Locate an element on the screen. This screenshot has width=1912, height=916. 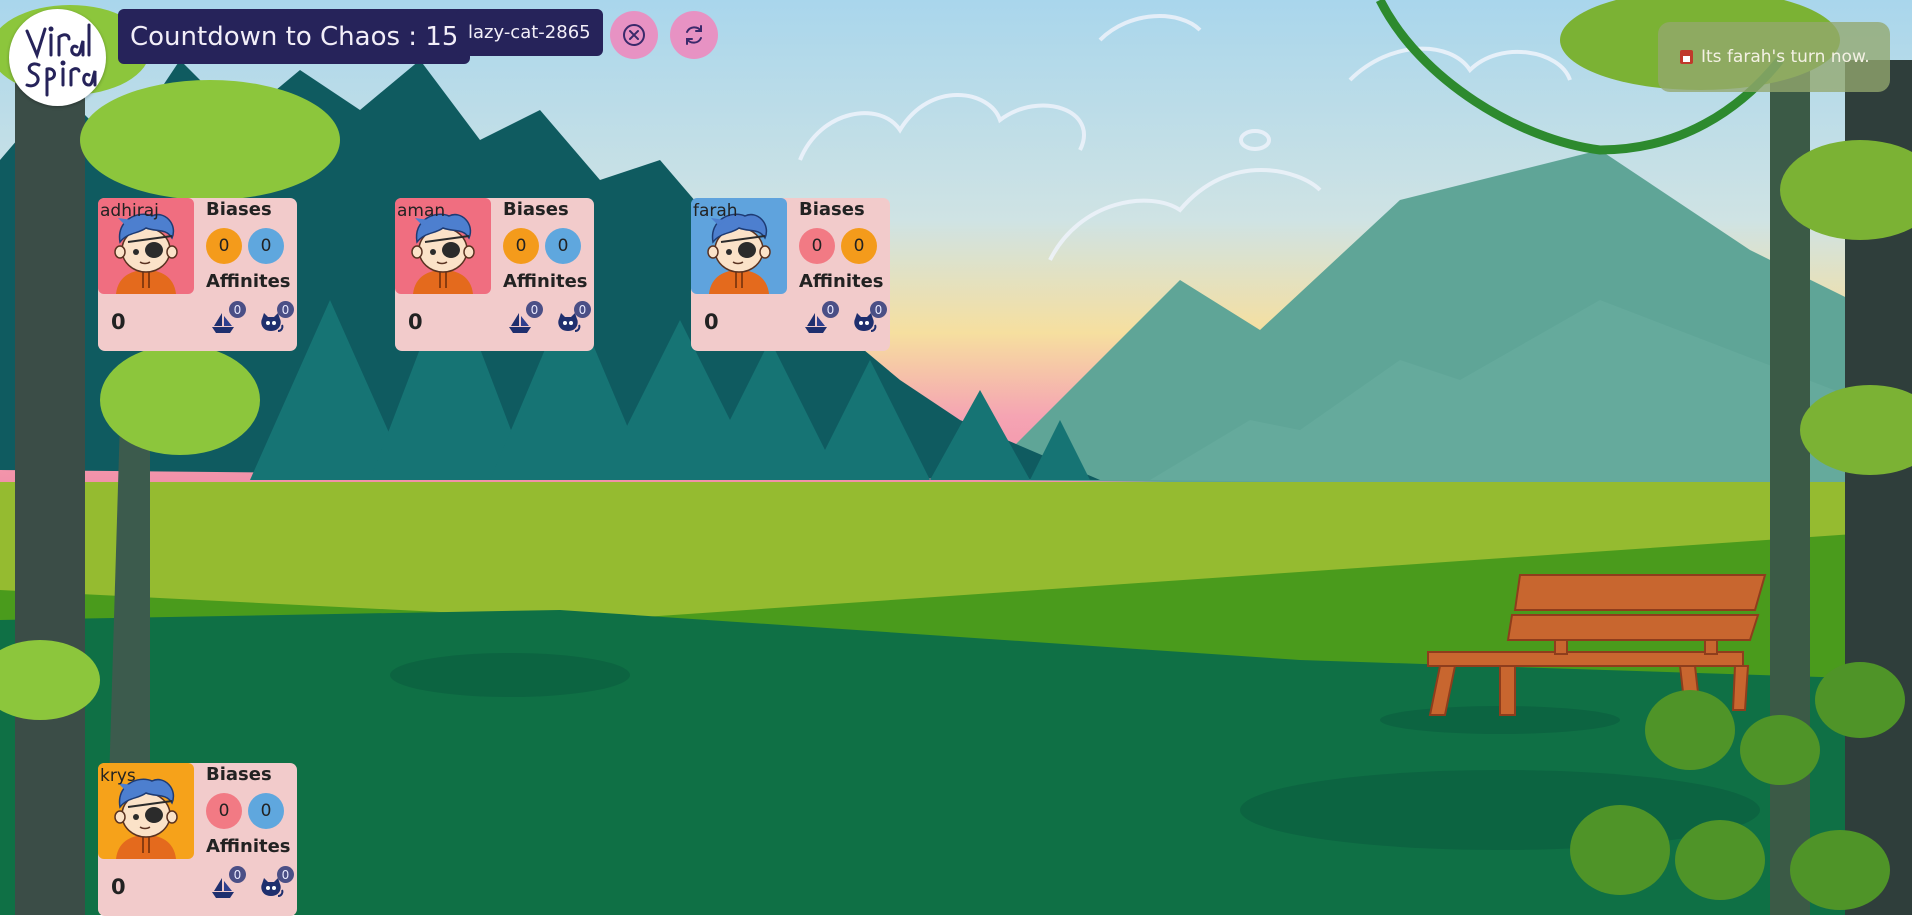
circle-x-icon is located at coordinates (634, 35).